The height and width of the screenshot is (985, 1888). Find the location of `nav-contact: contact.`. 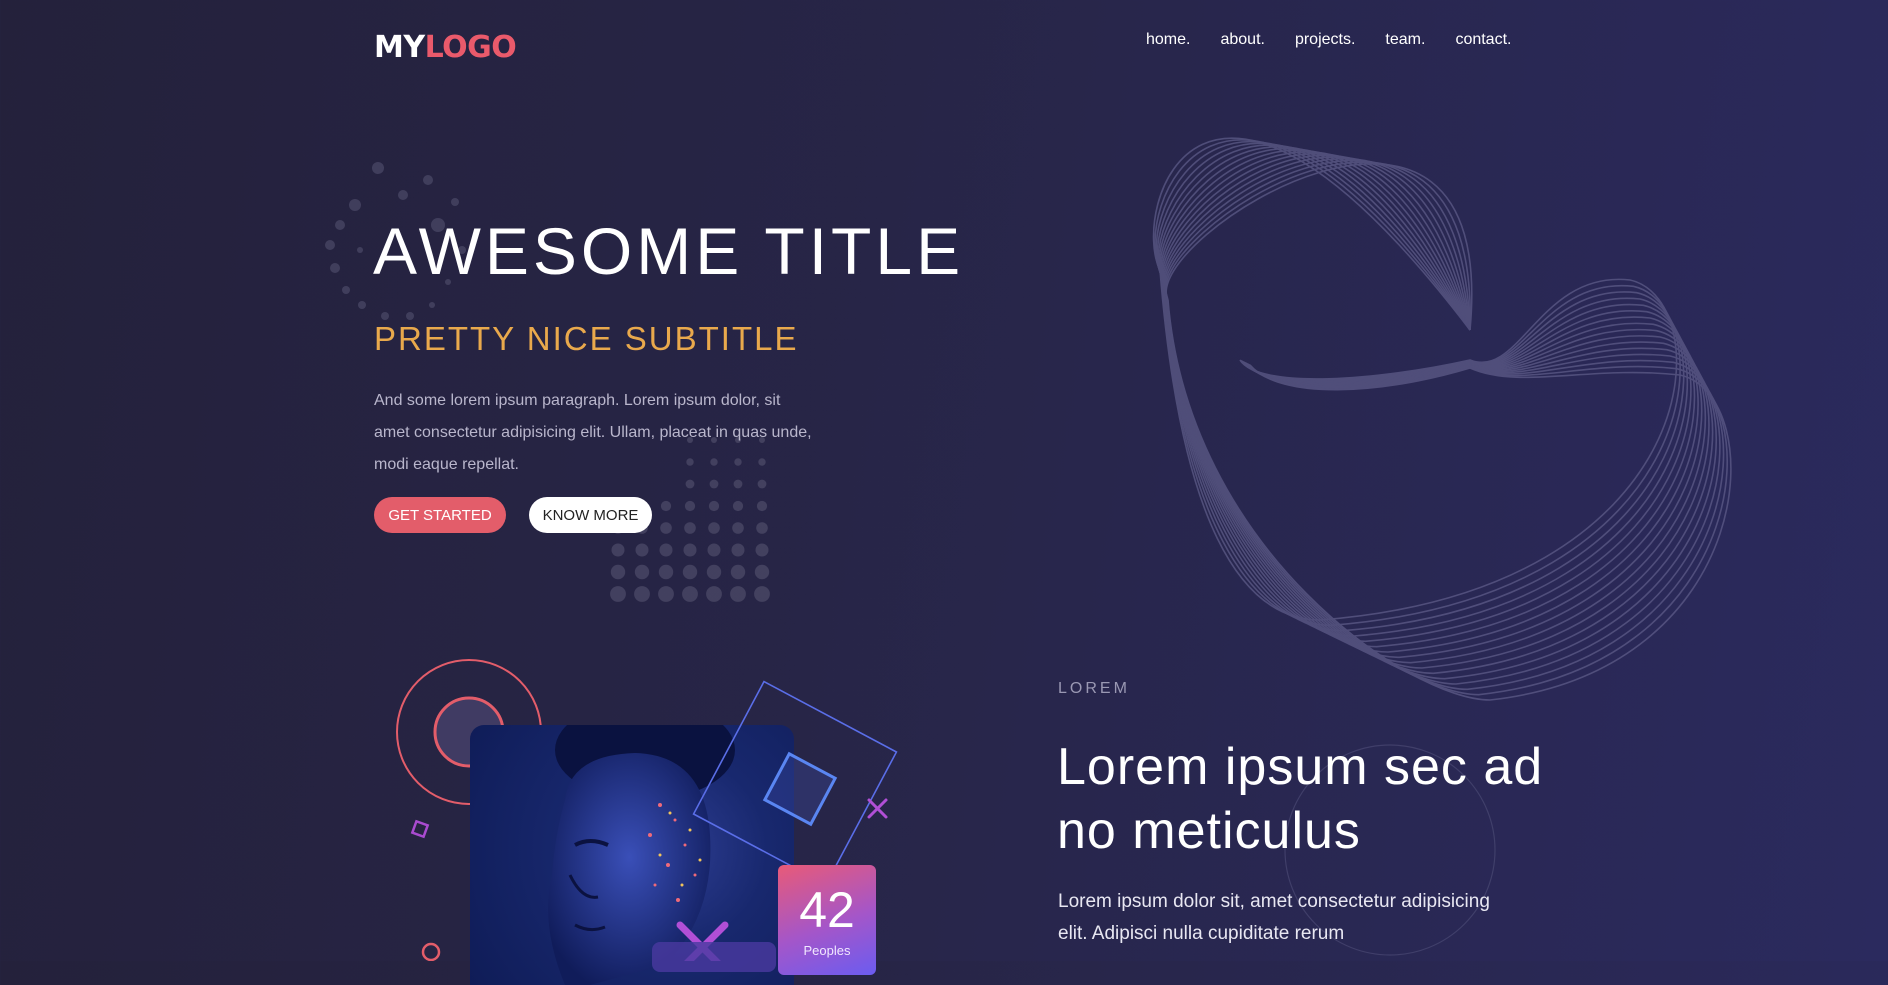

nav-contact: contact. is located at coordinates (1483, 40).